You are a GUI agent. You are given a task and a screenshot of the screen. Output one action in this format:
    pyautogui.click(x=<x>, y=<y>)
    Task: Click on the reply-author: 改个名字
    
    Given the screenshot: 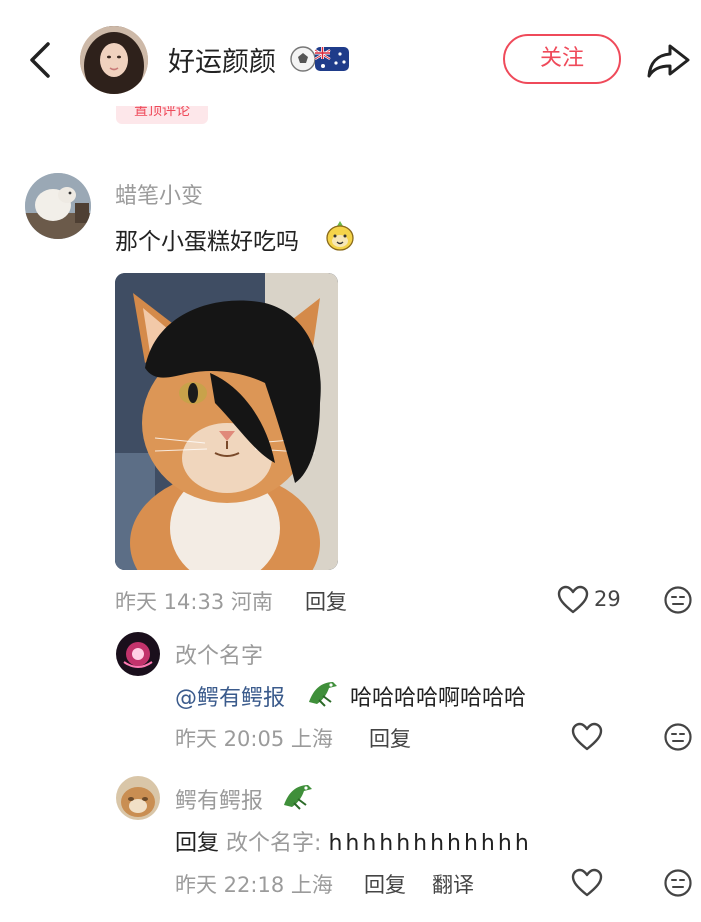 What is the action you would take?
    pyautogui.click(x=219, y=654)
    